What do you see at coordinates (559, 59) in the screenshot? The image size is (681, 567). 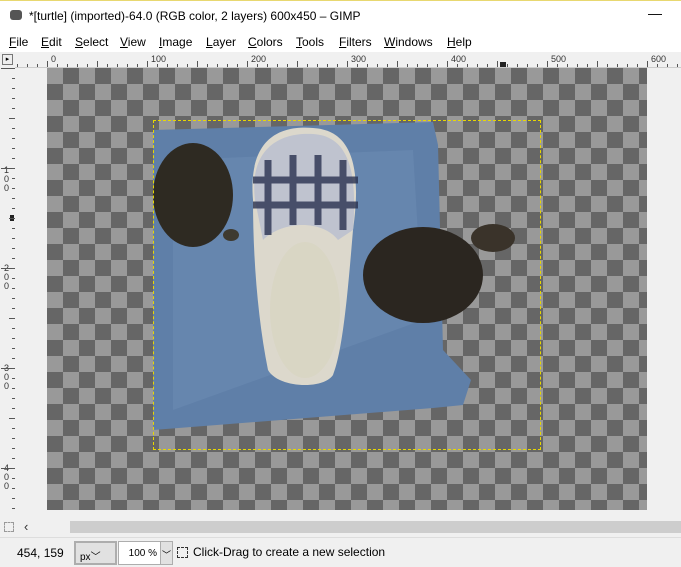 I see `ruler-label: 500` at bounding box center [559, 59].